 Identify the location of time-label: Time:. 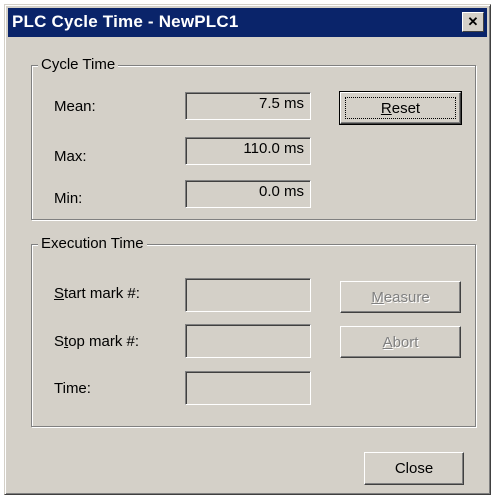
(72, 388).